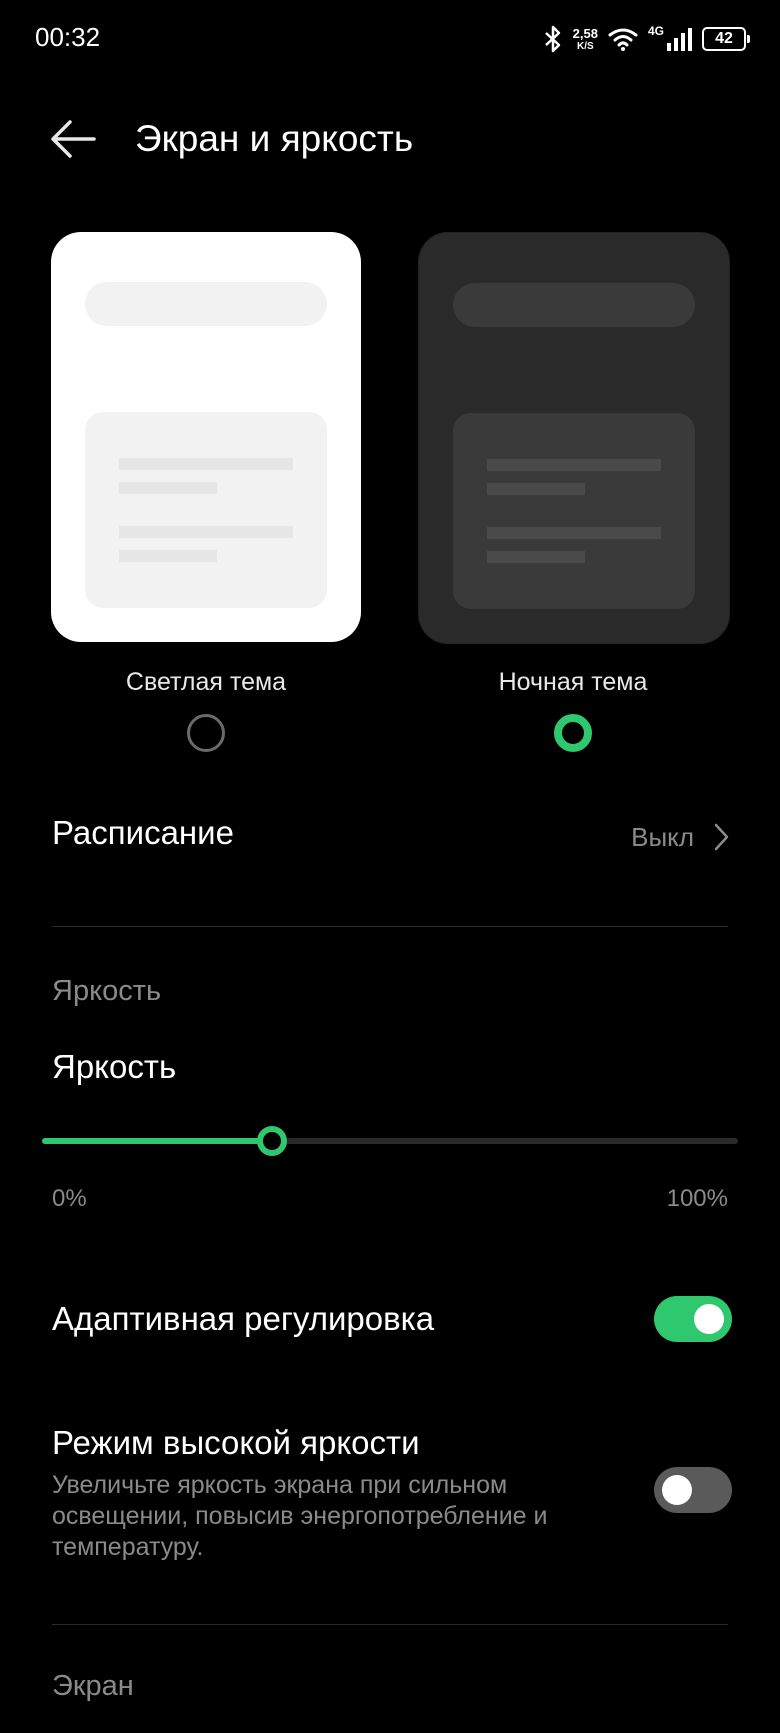 The image size is (780, 1733). I want to click on brightness-slider, so click(390, 1141).